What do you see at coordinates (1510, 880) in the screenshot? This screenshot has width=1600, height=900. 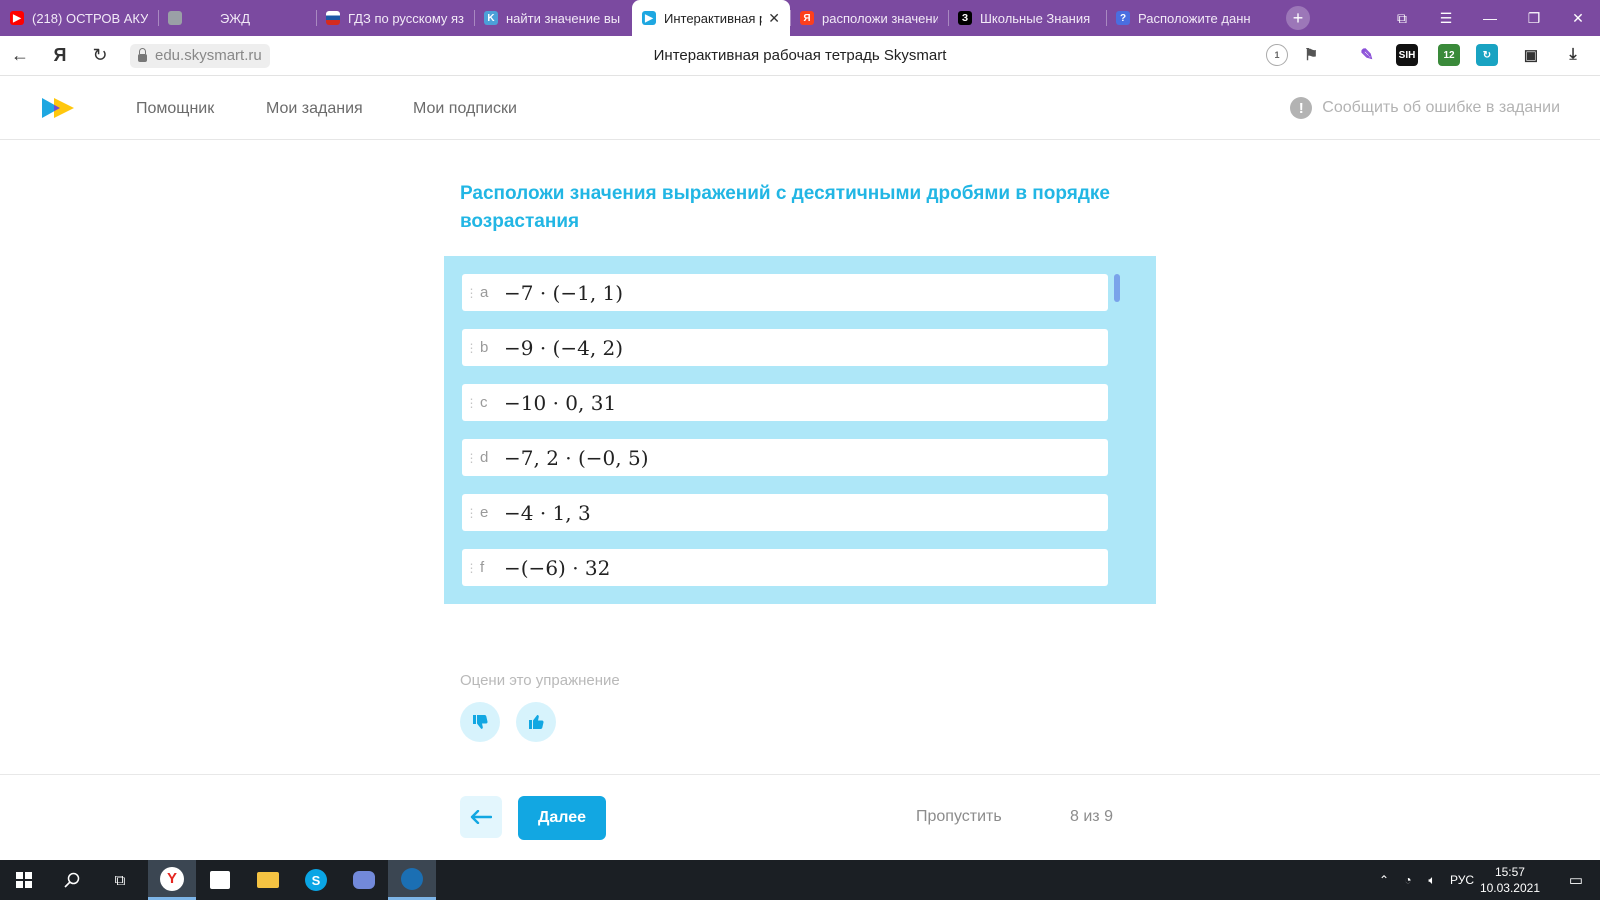 I see `clock: 15:57 10.03.2021` at bounding box center [1510, 880].